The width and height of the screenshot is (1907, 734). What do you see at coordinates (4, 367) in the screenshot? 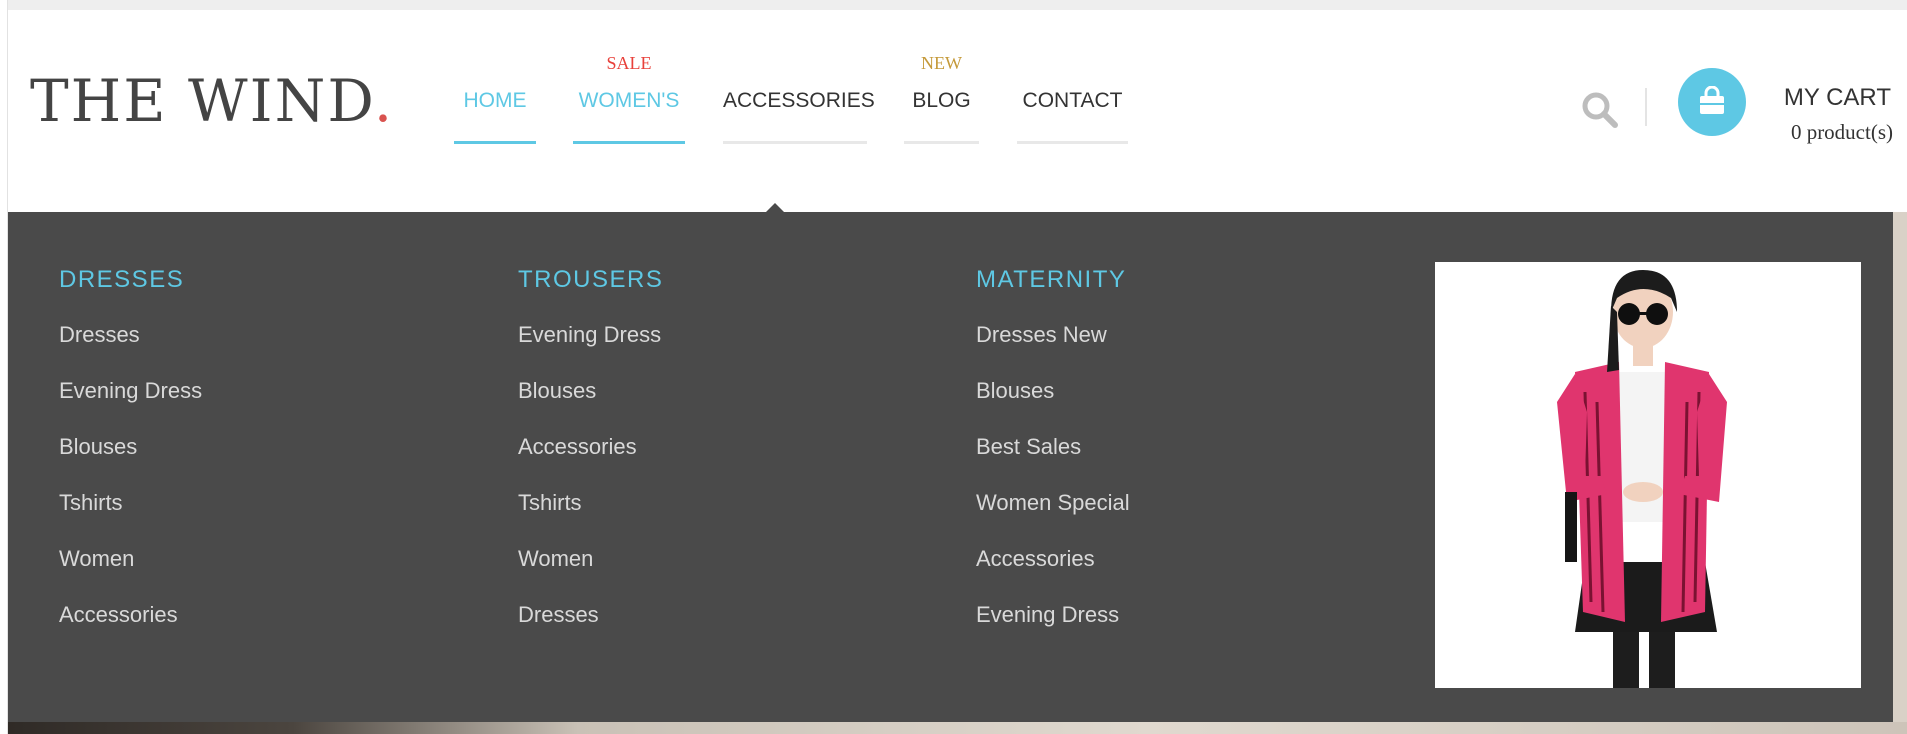
I see `frame-left` at bounding box center [4, 367].